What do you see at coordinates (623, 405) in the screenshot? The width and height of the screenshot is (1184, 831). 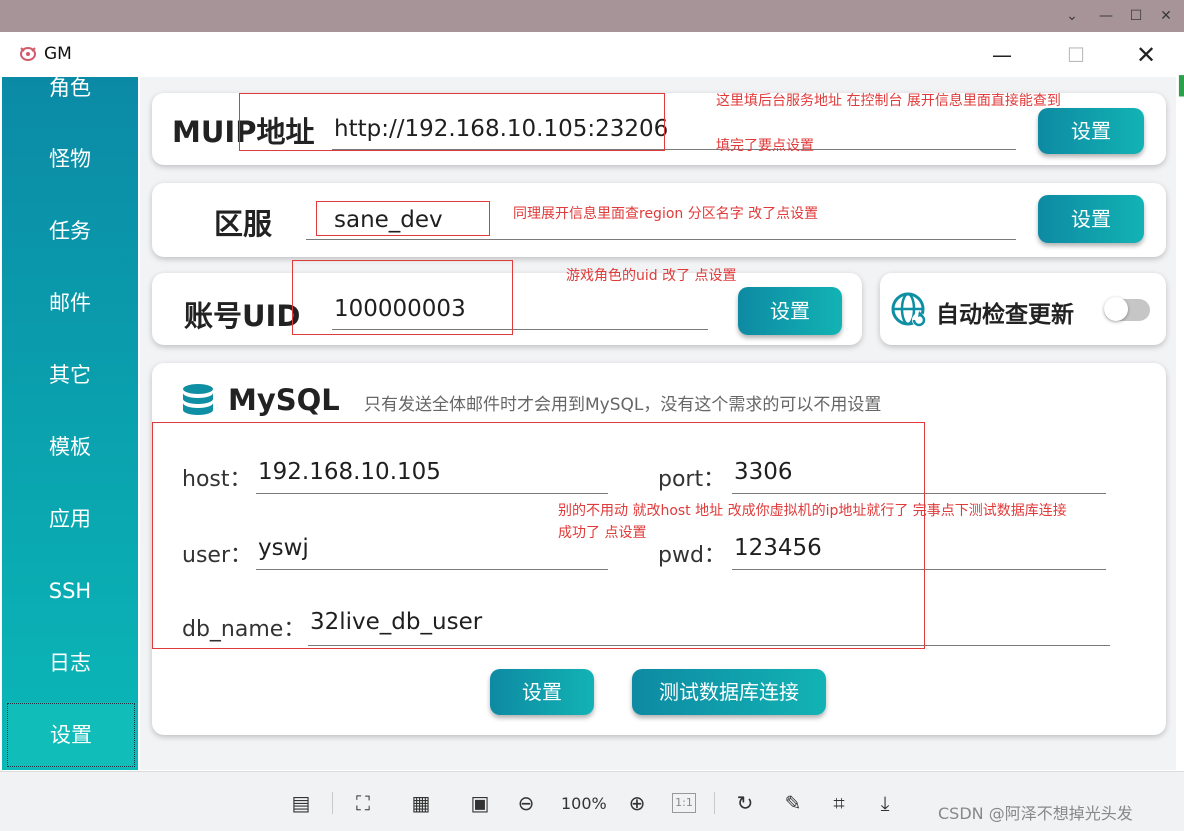 I see `mysql-subtitle: 只有发送全体邮件时才会用到MySQL，没有这个需求的可以不用设置` at bounding box center [623, 405].